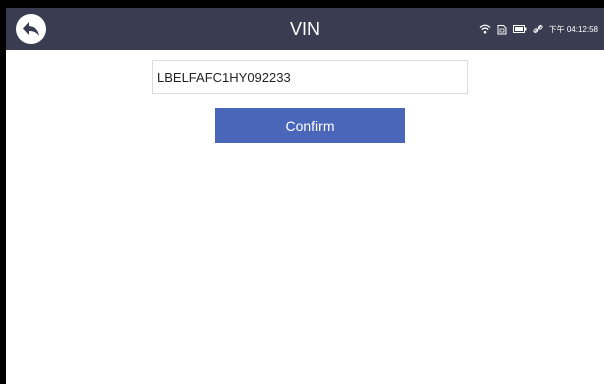 The width and height of the screenshot is (604, 384). Describe the element at coordinates (519, 29) in the screenshot. I see `battery-icon` at that location.